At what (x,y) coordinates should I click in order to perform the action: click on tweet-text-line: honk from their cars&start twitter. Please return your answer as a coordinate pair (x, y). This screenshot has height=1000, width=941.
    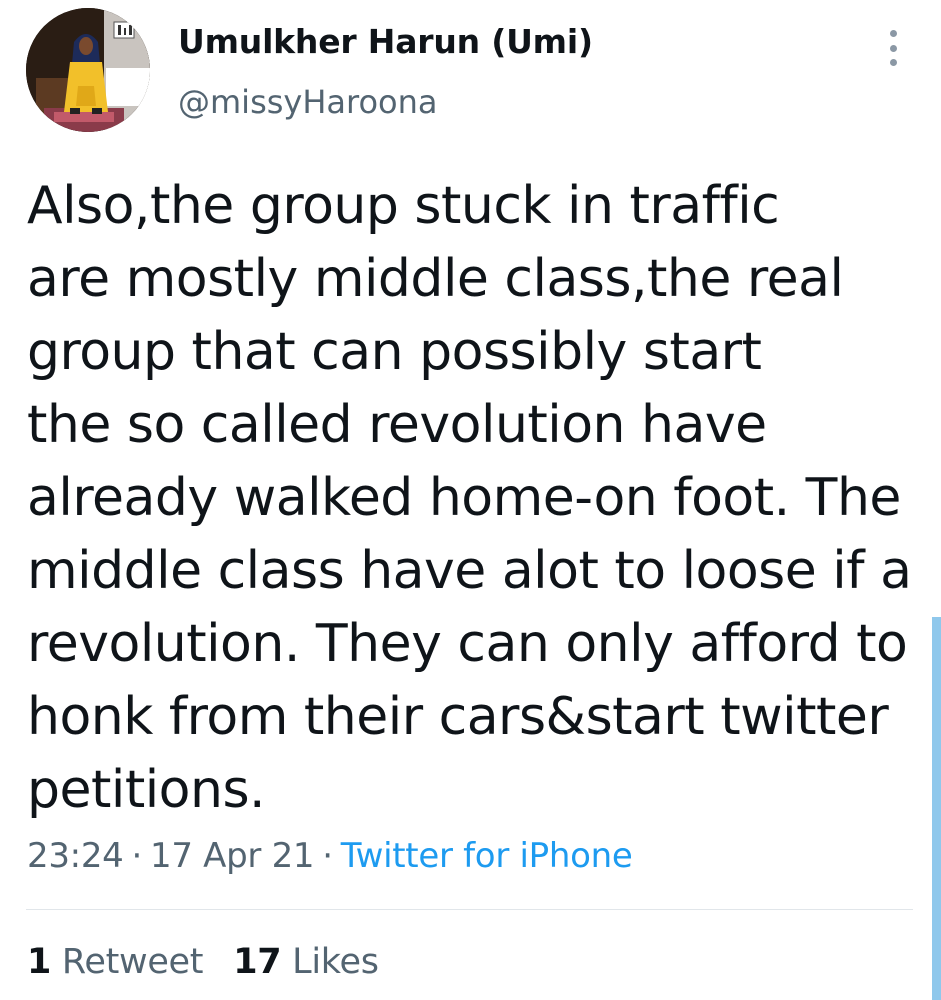
    Looking at the image, I should click on (458, 717).